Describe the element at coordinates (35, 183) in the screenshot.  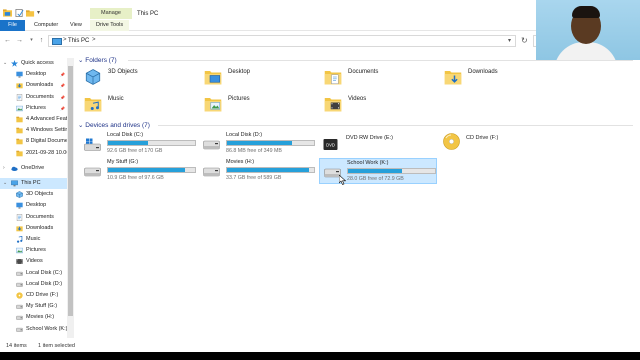
I see `sidebar-item-this-pc: ⌄ This PC` at that location.